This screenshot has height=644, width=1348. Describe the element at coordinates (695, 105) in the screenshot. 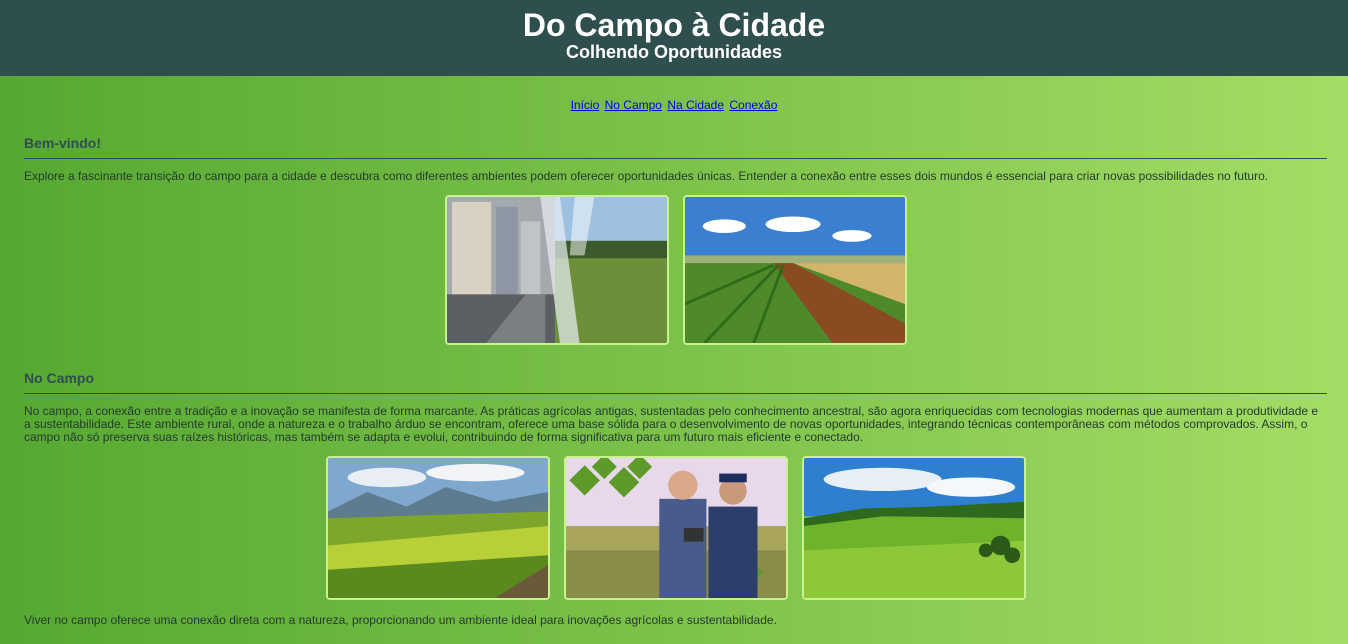

I see `nav-link-na-cidade: Na Cidade` at that location.